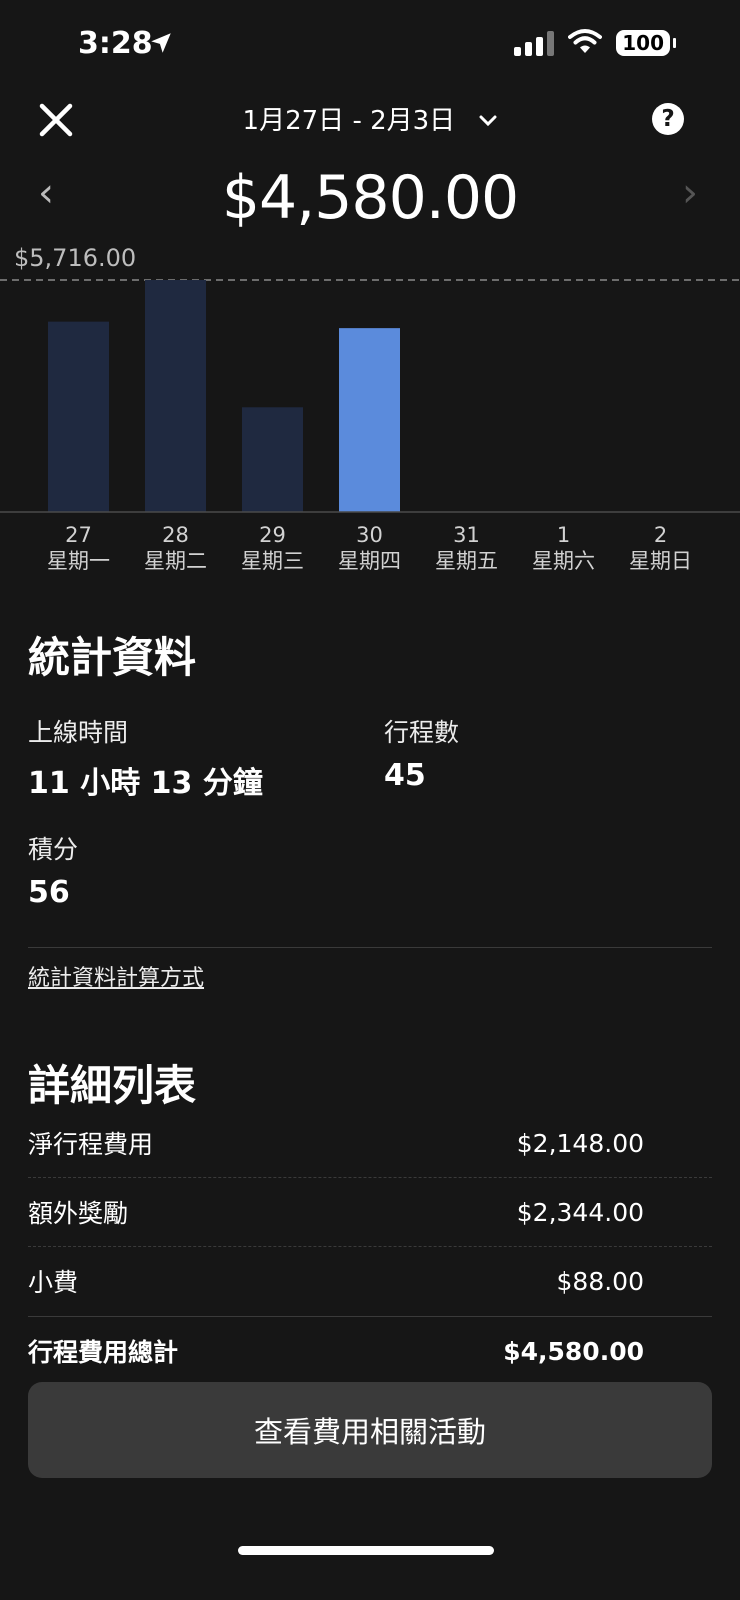 This screenshot has height=1600, width=740. I want to click on row-value: $2,344.00, so click(580, 1212).